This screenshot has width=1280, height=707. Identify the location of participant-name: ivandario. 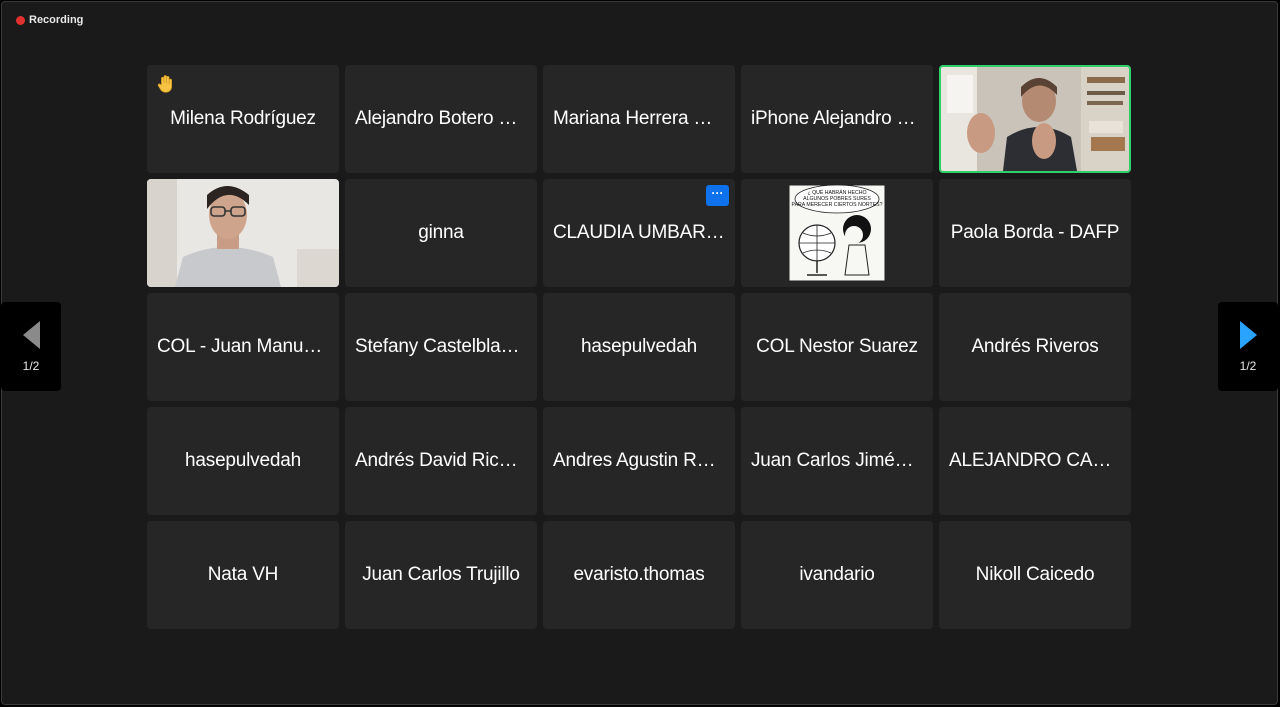
(837, 574).